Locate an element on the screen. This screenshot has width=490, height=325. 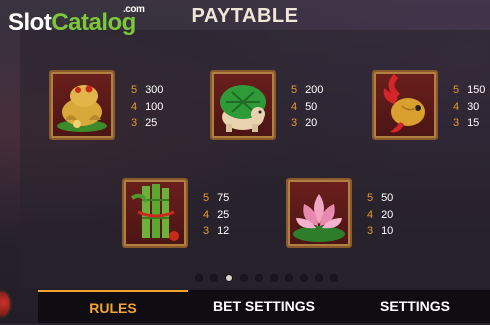
page-dot-3-active is located at coordinates (229, 278).